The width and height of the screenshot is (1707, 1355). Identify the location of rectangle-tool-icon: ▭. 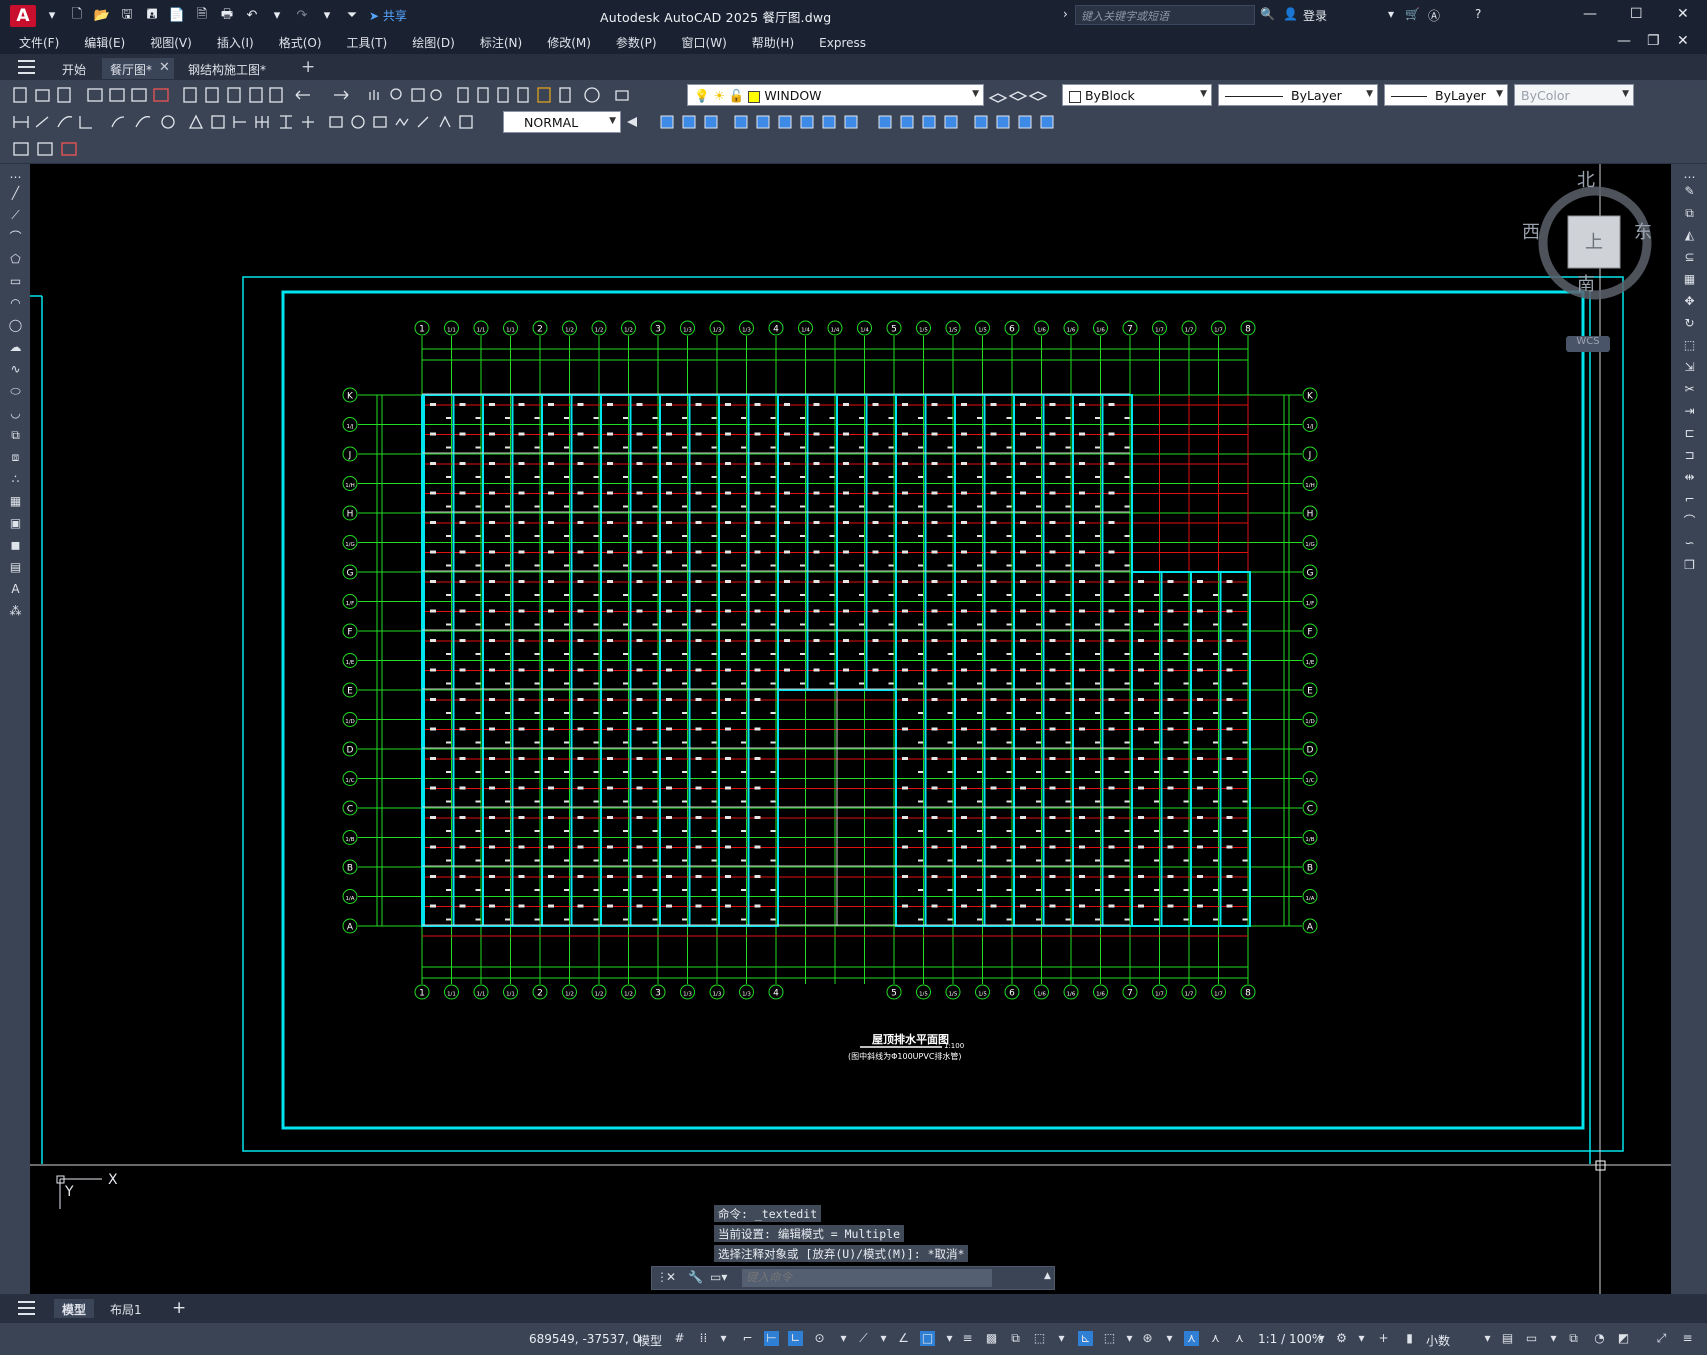
(15, 281).